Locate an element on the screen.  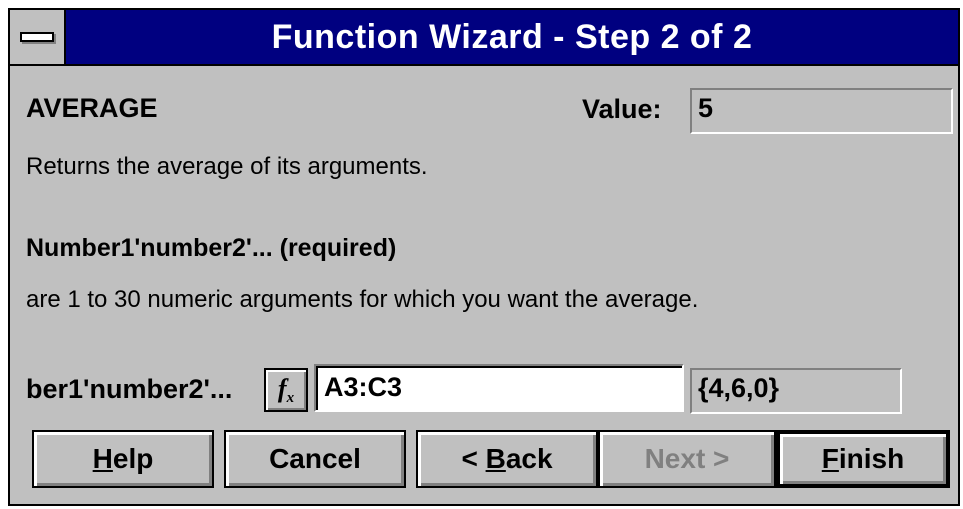
help-mnemonic: H is located at coordinates (102, 458).